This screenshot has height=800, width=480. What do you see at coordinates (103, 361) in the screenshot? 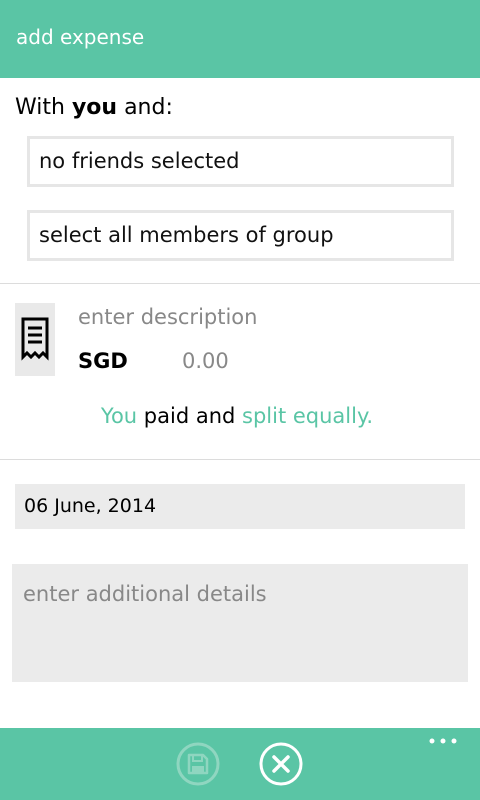
I see `currency-selector: SGD` at bounding box center [103, 361].